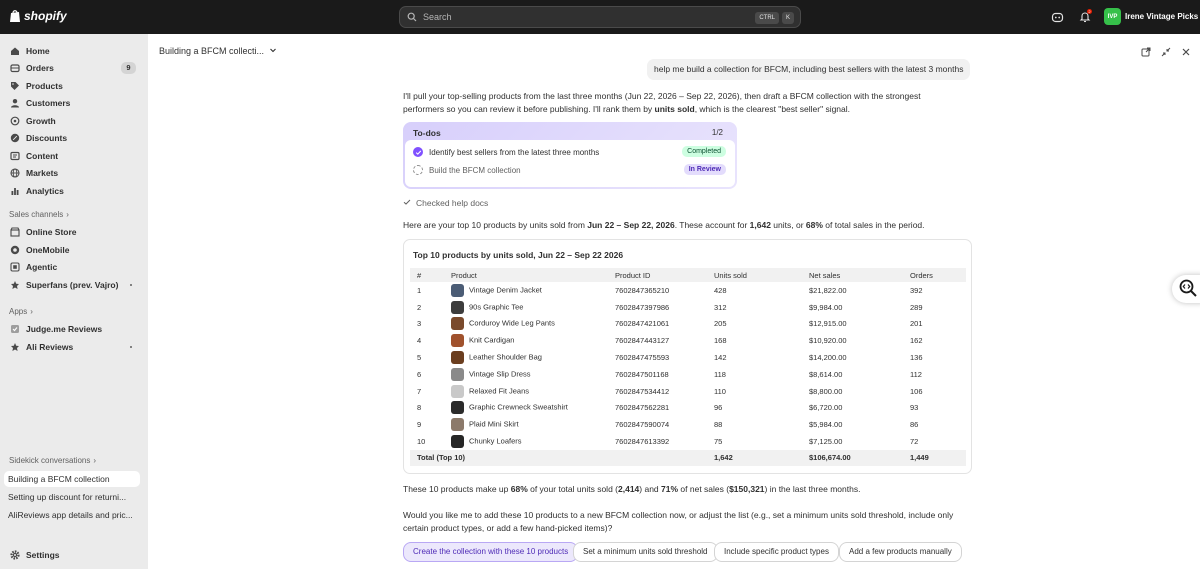 This screenshot has height=569, width=1200. Describe the element at coordinates (72, 250) in the screenshot. I see `sidebar-item-onemobile: OneMobile` at that location.